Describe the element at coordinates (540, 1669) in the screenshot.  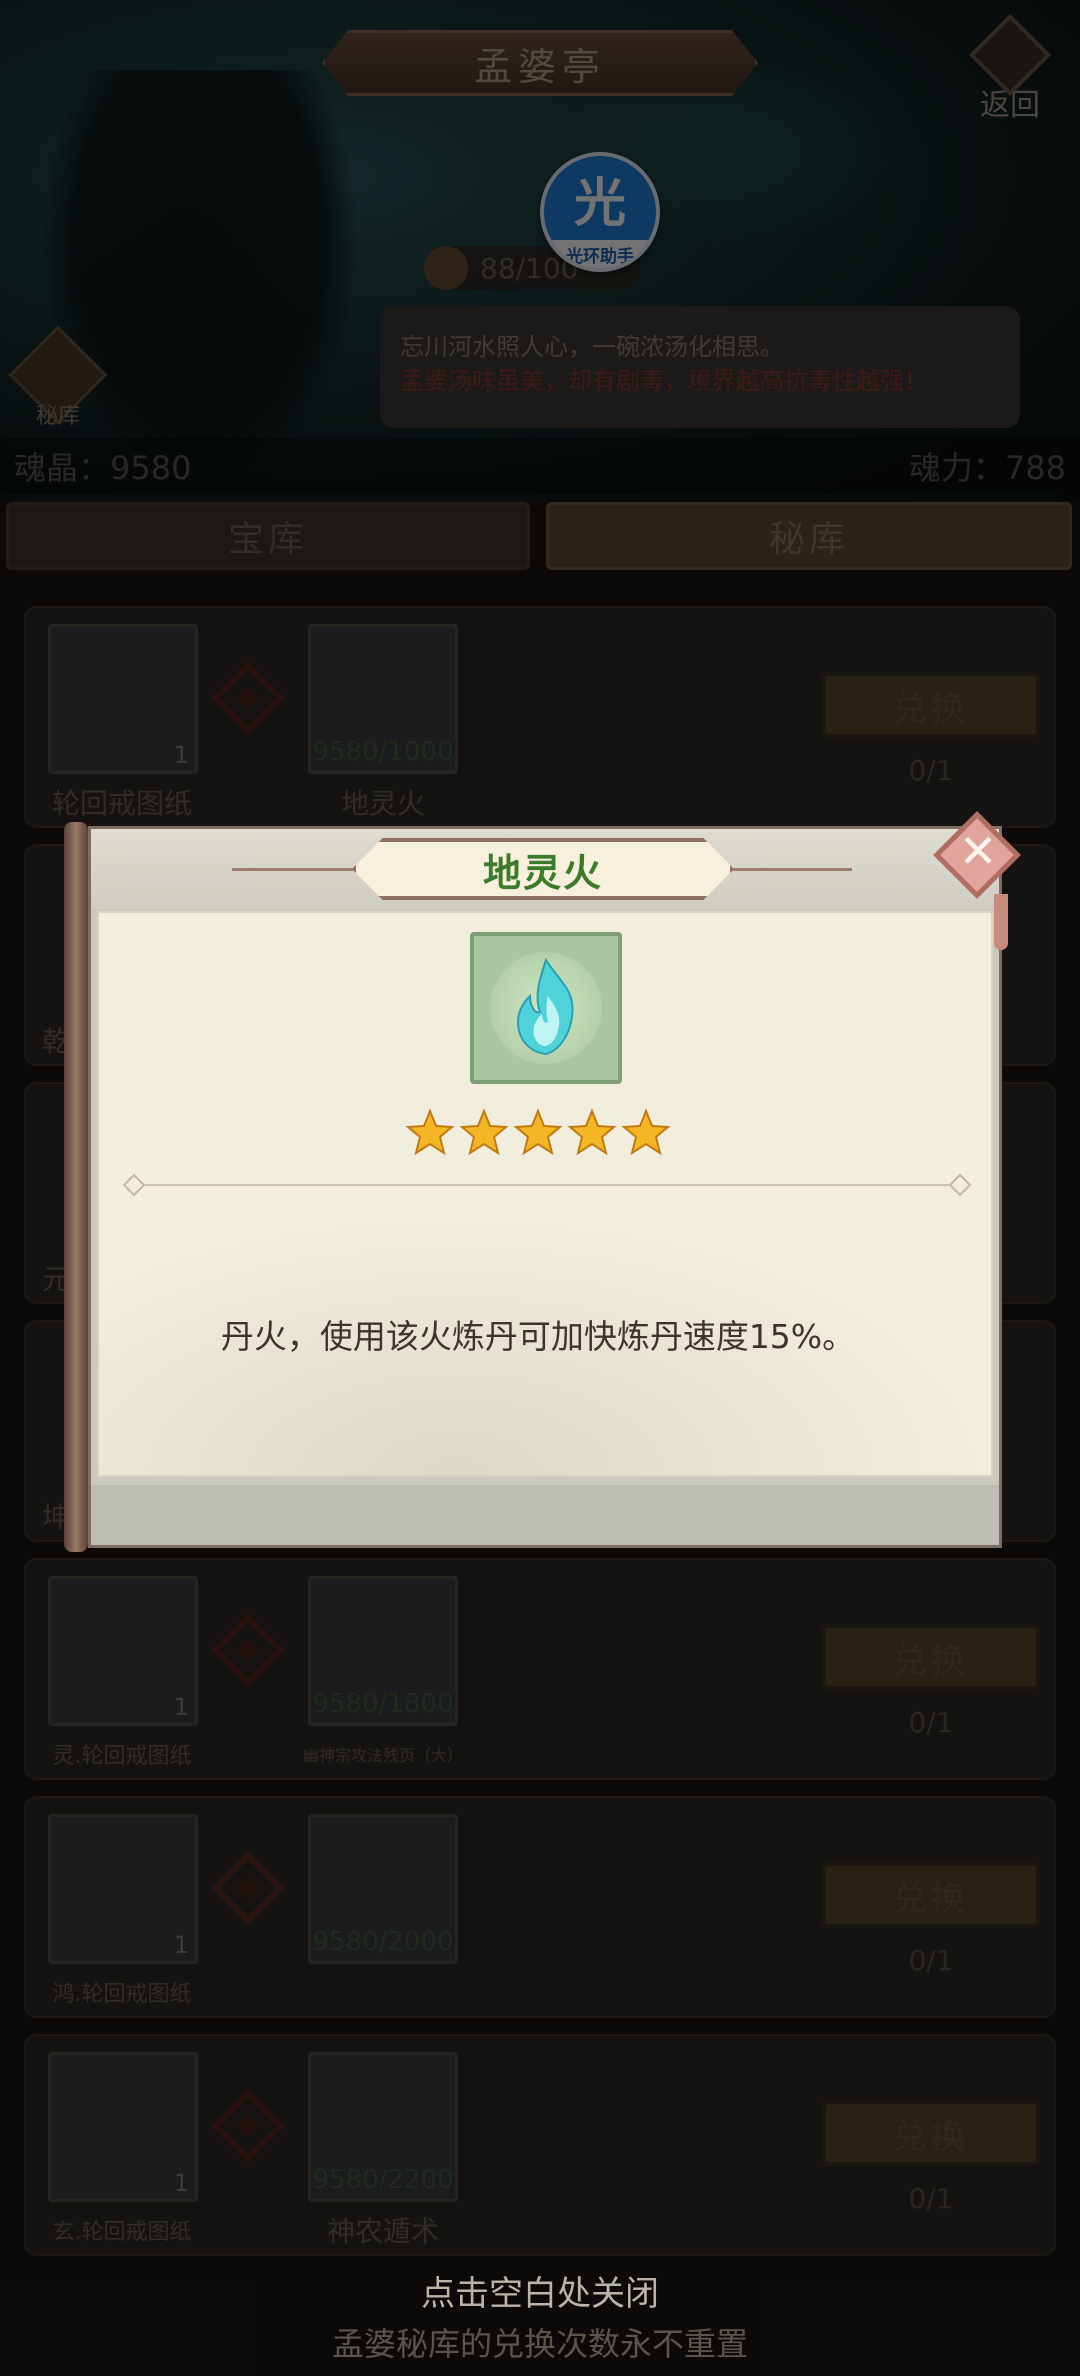
I see `exchange-row: 1 9580/1800 灵.轮回戒图纸 幽神宗攻法残页（大） 兑换 0/1` at that location.